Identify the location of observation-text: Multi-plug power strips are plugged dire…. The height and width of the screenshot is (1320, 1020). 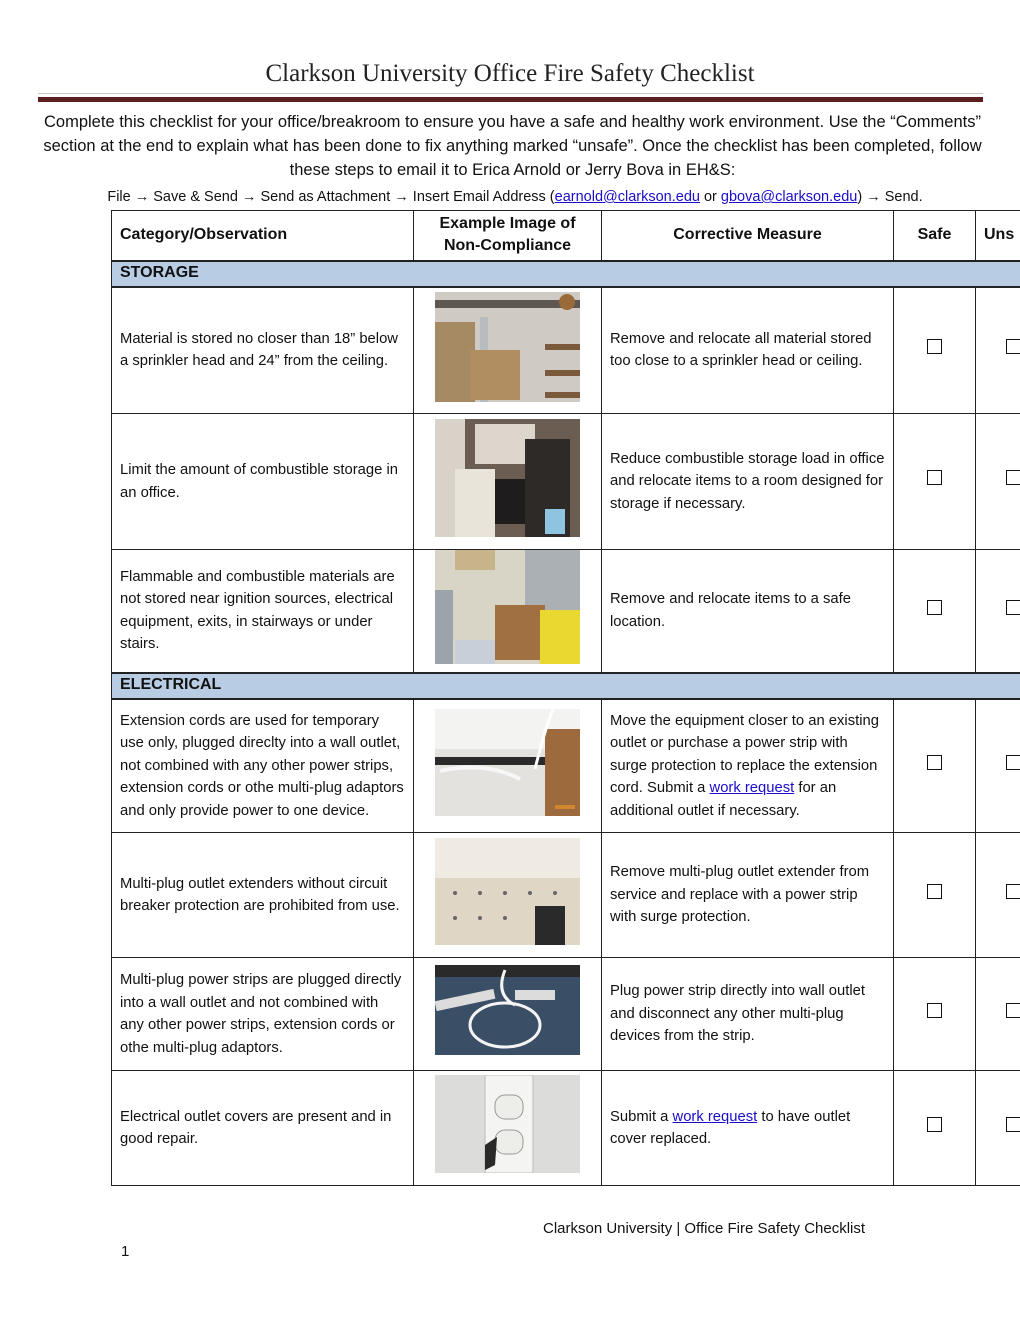
(262, 1014).